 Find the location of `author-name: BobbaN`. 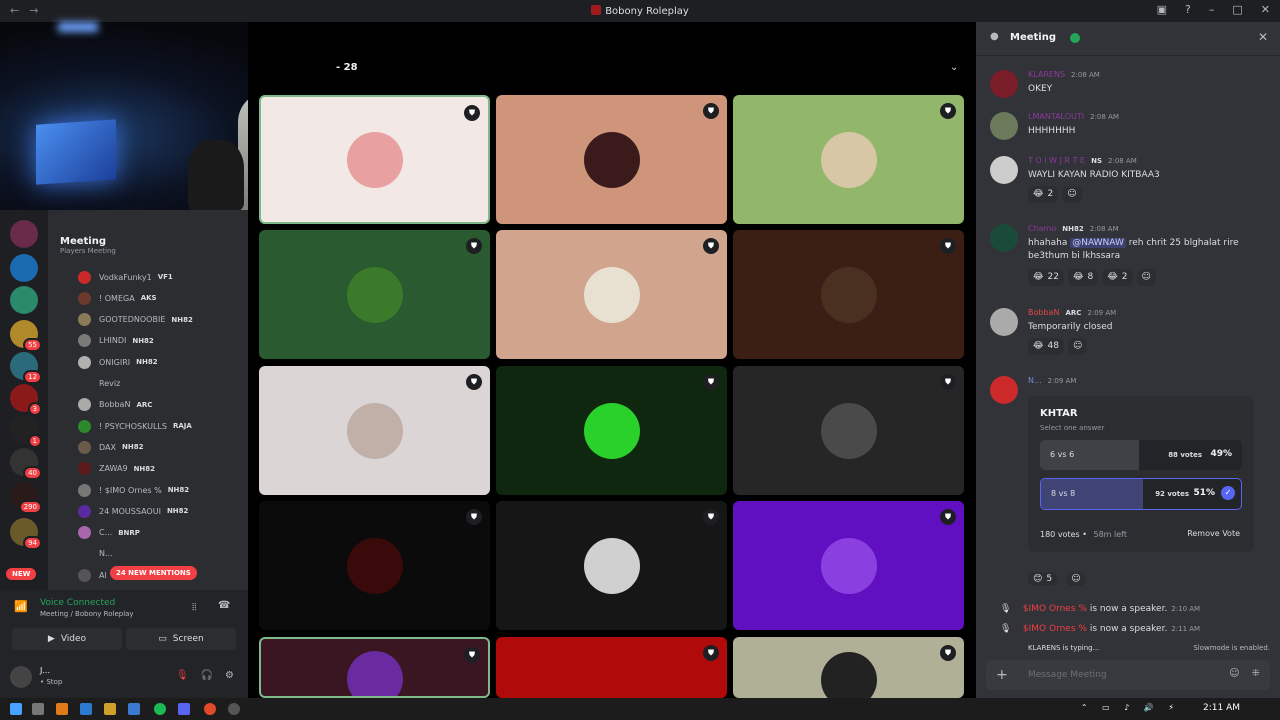

author-name: BobbaN is located at coordinates (1043, 312).